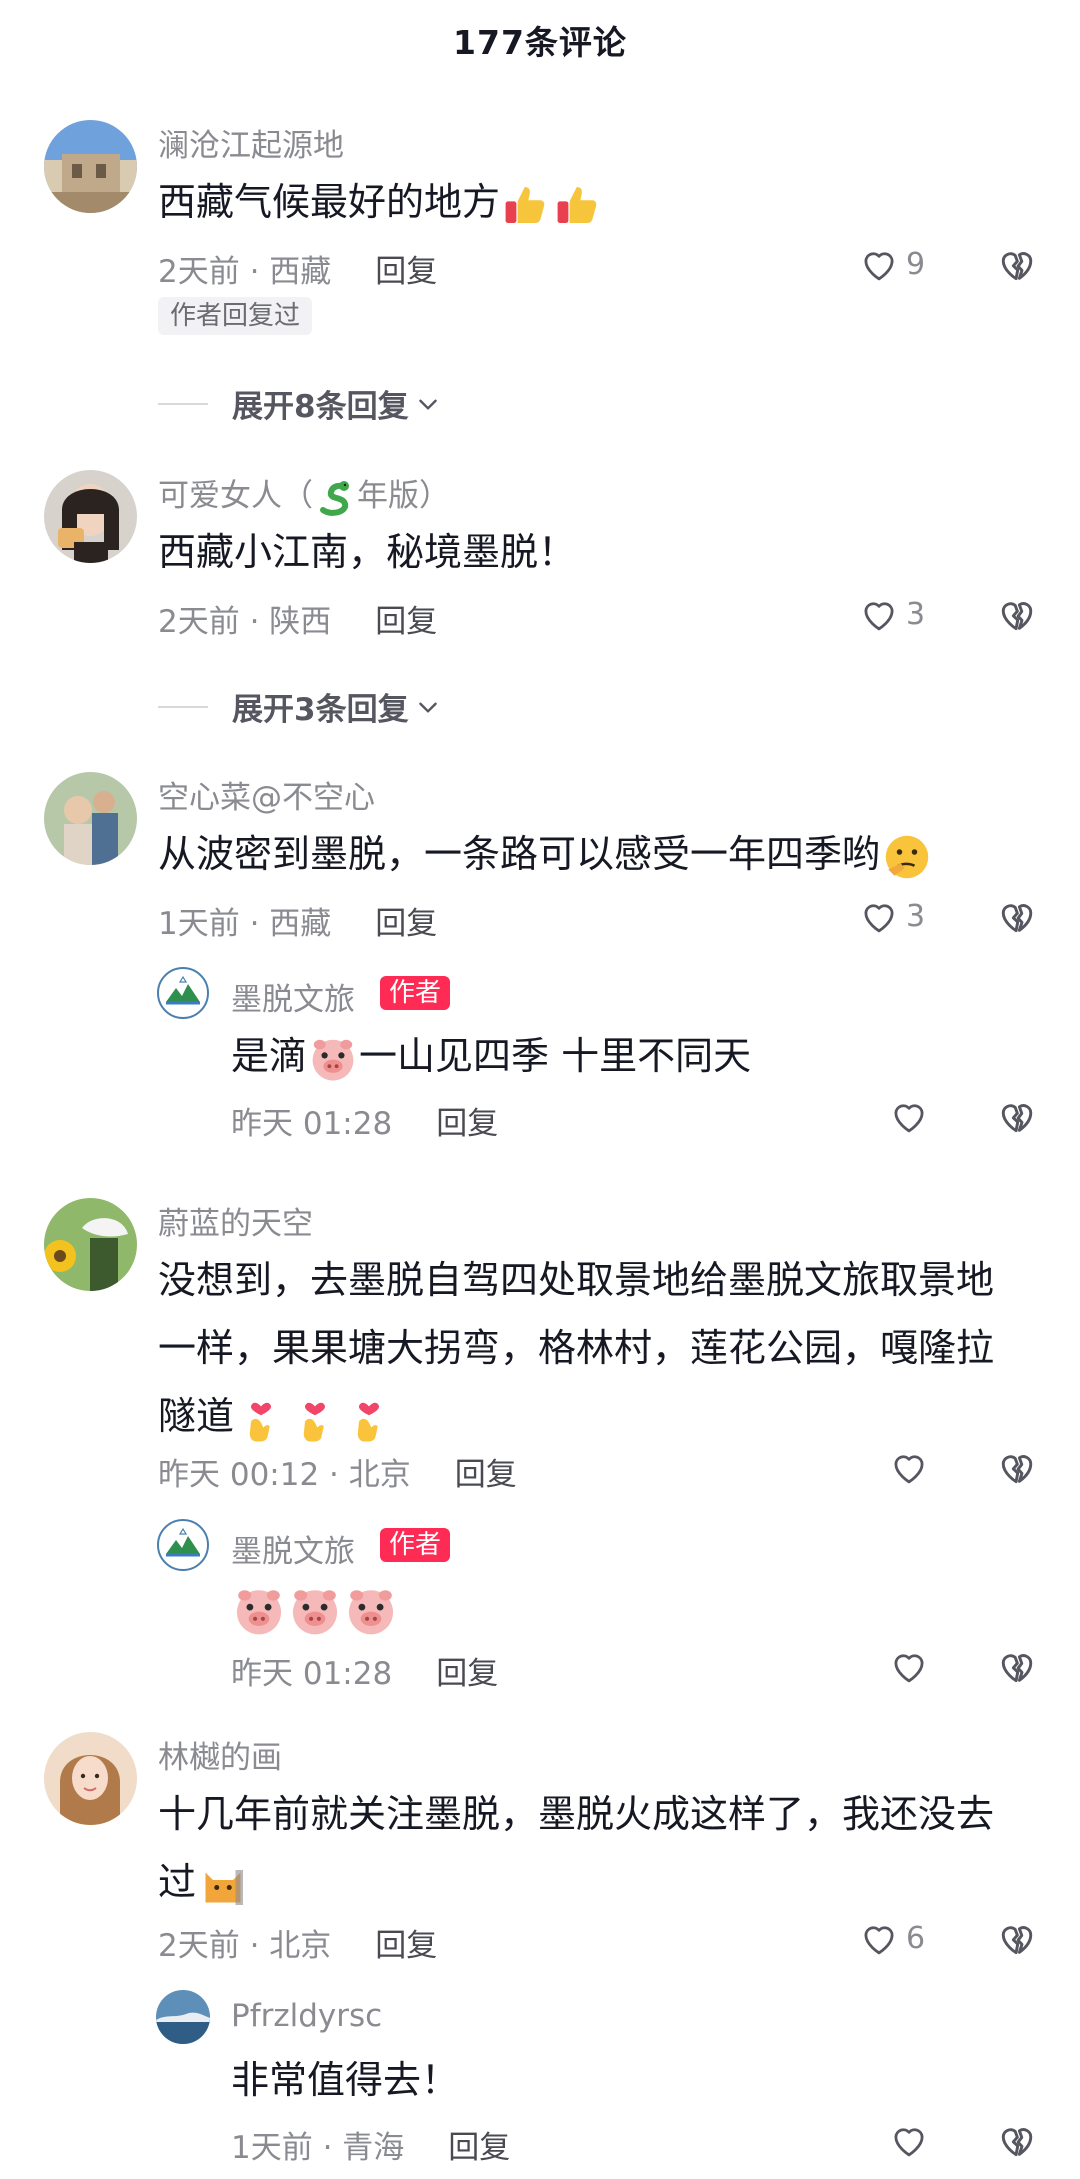  I want to click on expand-replies-button: 展开3条回复, so click(299, 706).